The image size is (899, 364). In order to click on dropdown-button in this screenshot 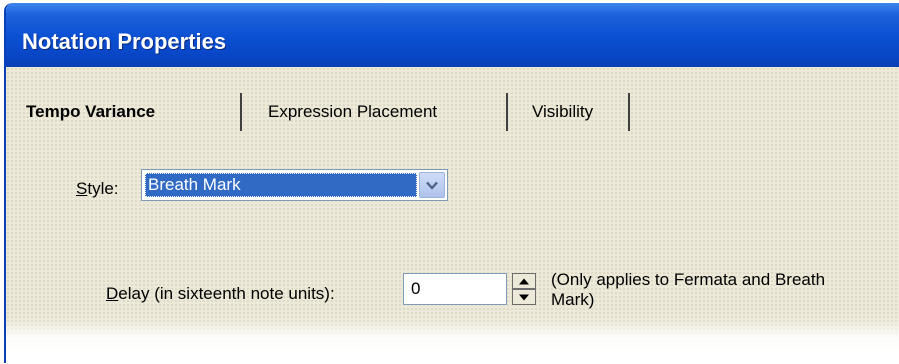, I will do `click(432, 185)`.